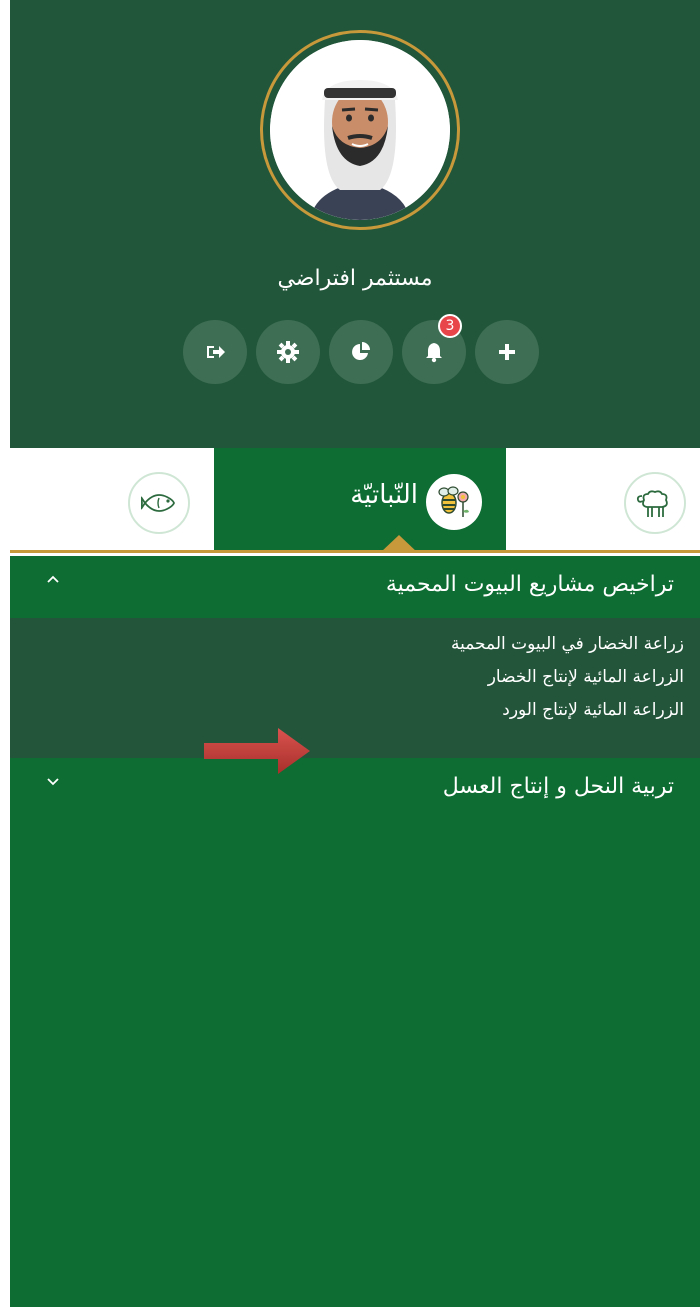 This screenshot has height=1307, width=700. Describe the element at coordinates (257, 751) in the screenshot. I see `arrow-annotation-icon` at that location.